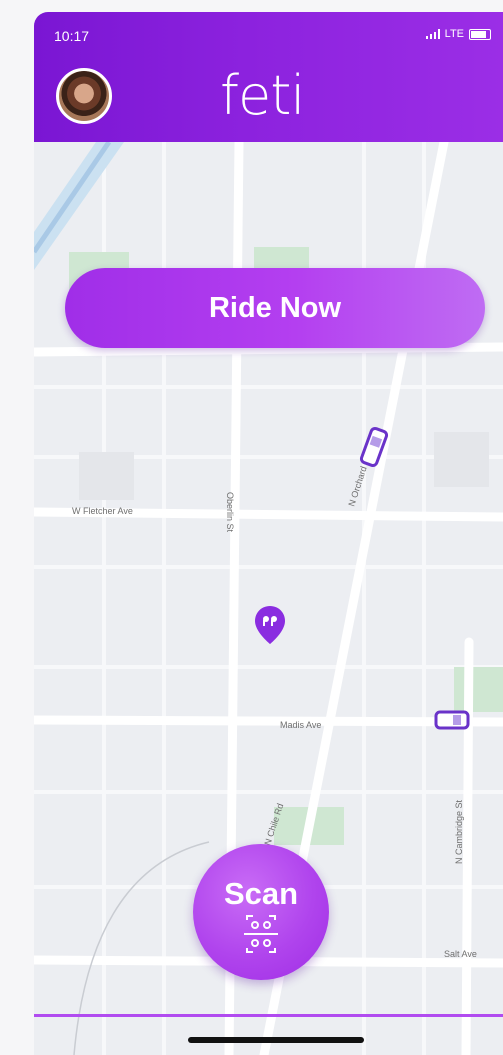 The width and height of the screenshot is (503, 1055). What do you see at coordinates (261, 912) in the screenshot?
I see `scan-button: Scan` at bounding box center [261, 912].